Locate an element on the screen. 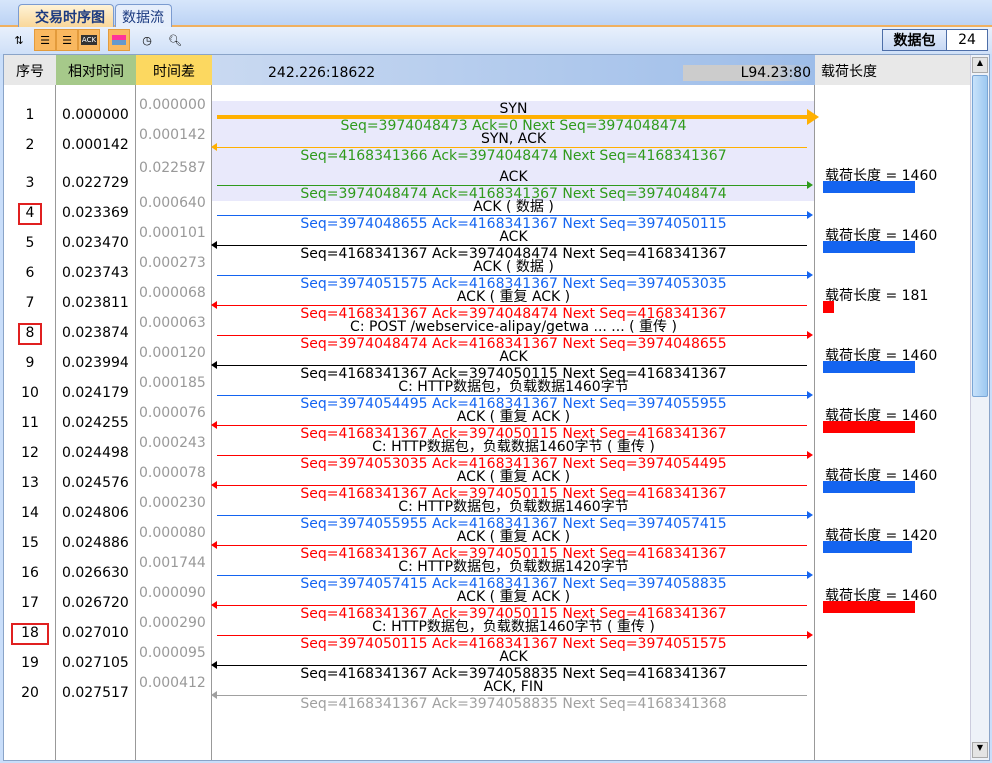 The width and height of the screenshot is (992, 763). relative-time: 0.024498 is located at coordinates (95, 453).